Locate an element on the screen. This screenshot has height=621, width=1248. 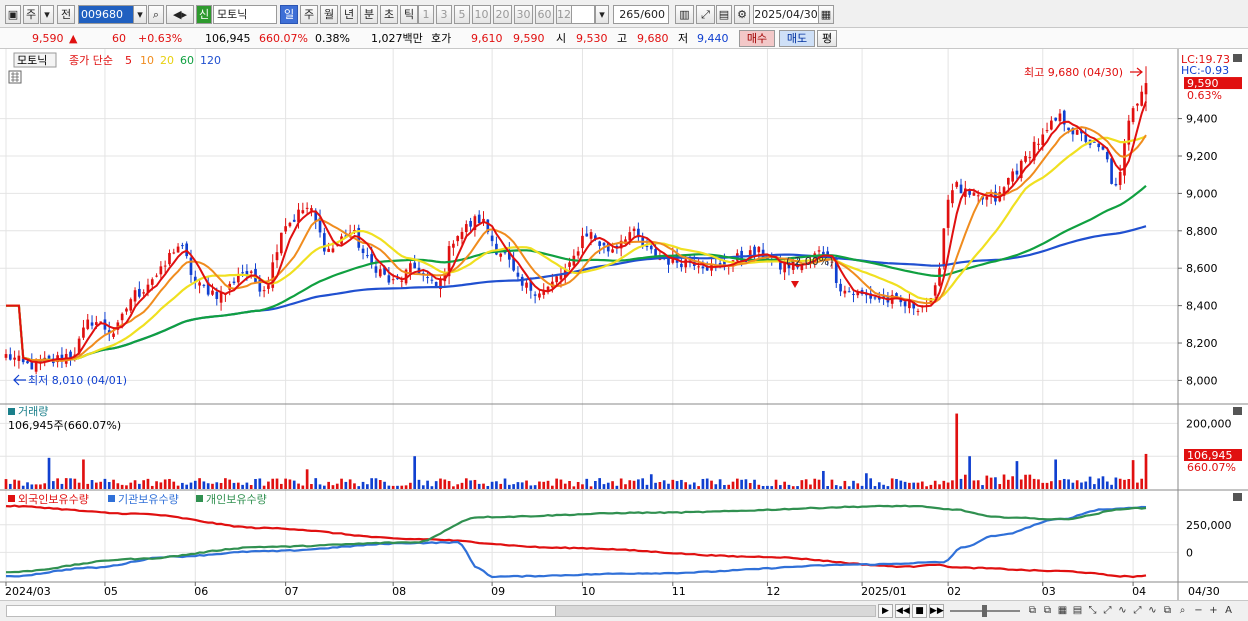
gear-icon: ⚙ is located at coordinates (742, 14).